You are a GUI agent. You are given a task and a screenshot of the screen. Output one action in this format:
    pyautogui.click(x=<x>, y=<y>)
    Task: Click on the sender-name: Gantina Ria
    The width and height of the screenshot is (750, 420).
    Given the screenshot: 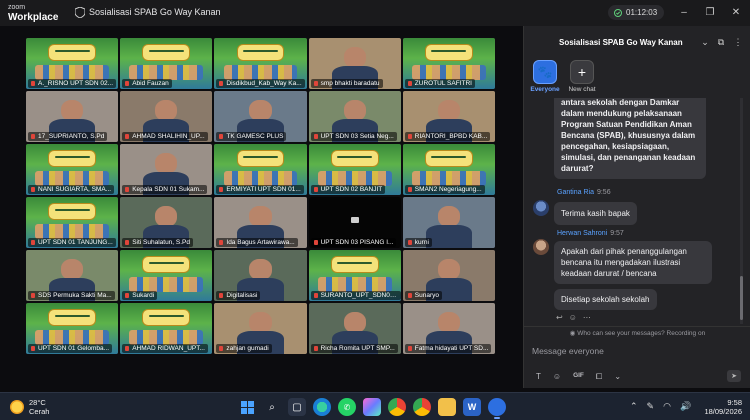 What is the action you would take?
    pyautogui.click(x=575, y=192)
    